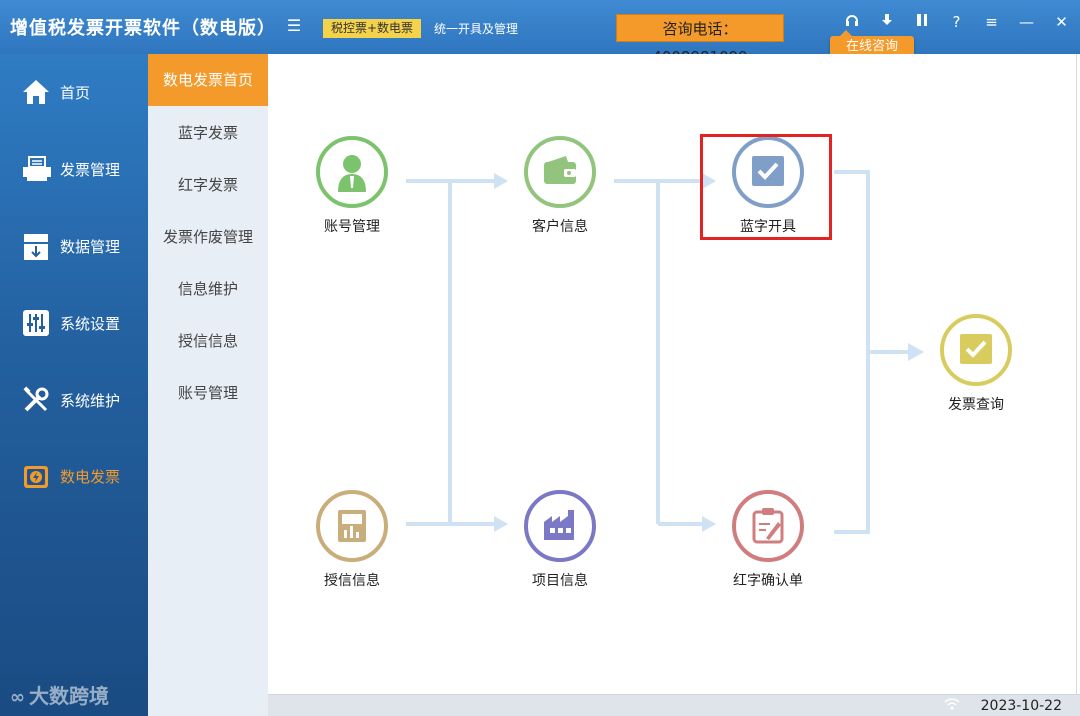 The height and width of the screenshot is (716, 1080). Describe the element at coordinates (921, 22) in the screenshot. I see `book-icon` at that location.